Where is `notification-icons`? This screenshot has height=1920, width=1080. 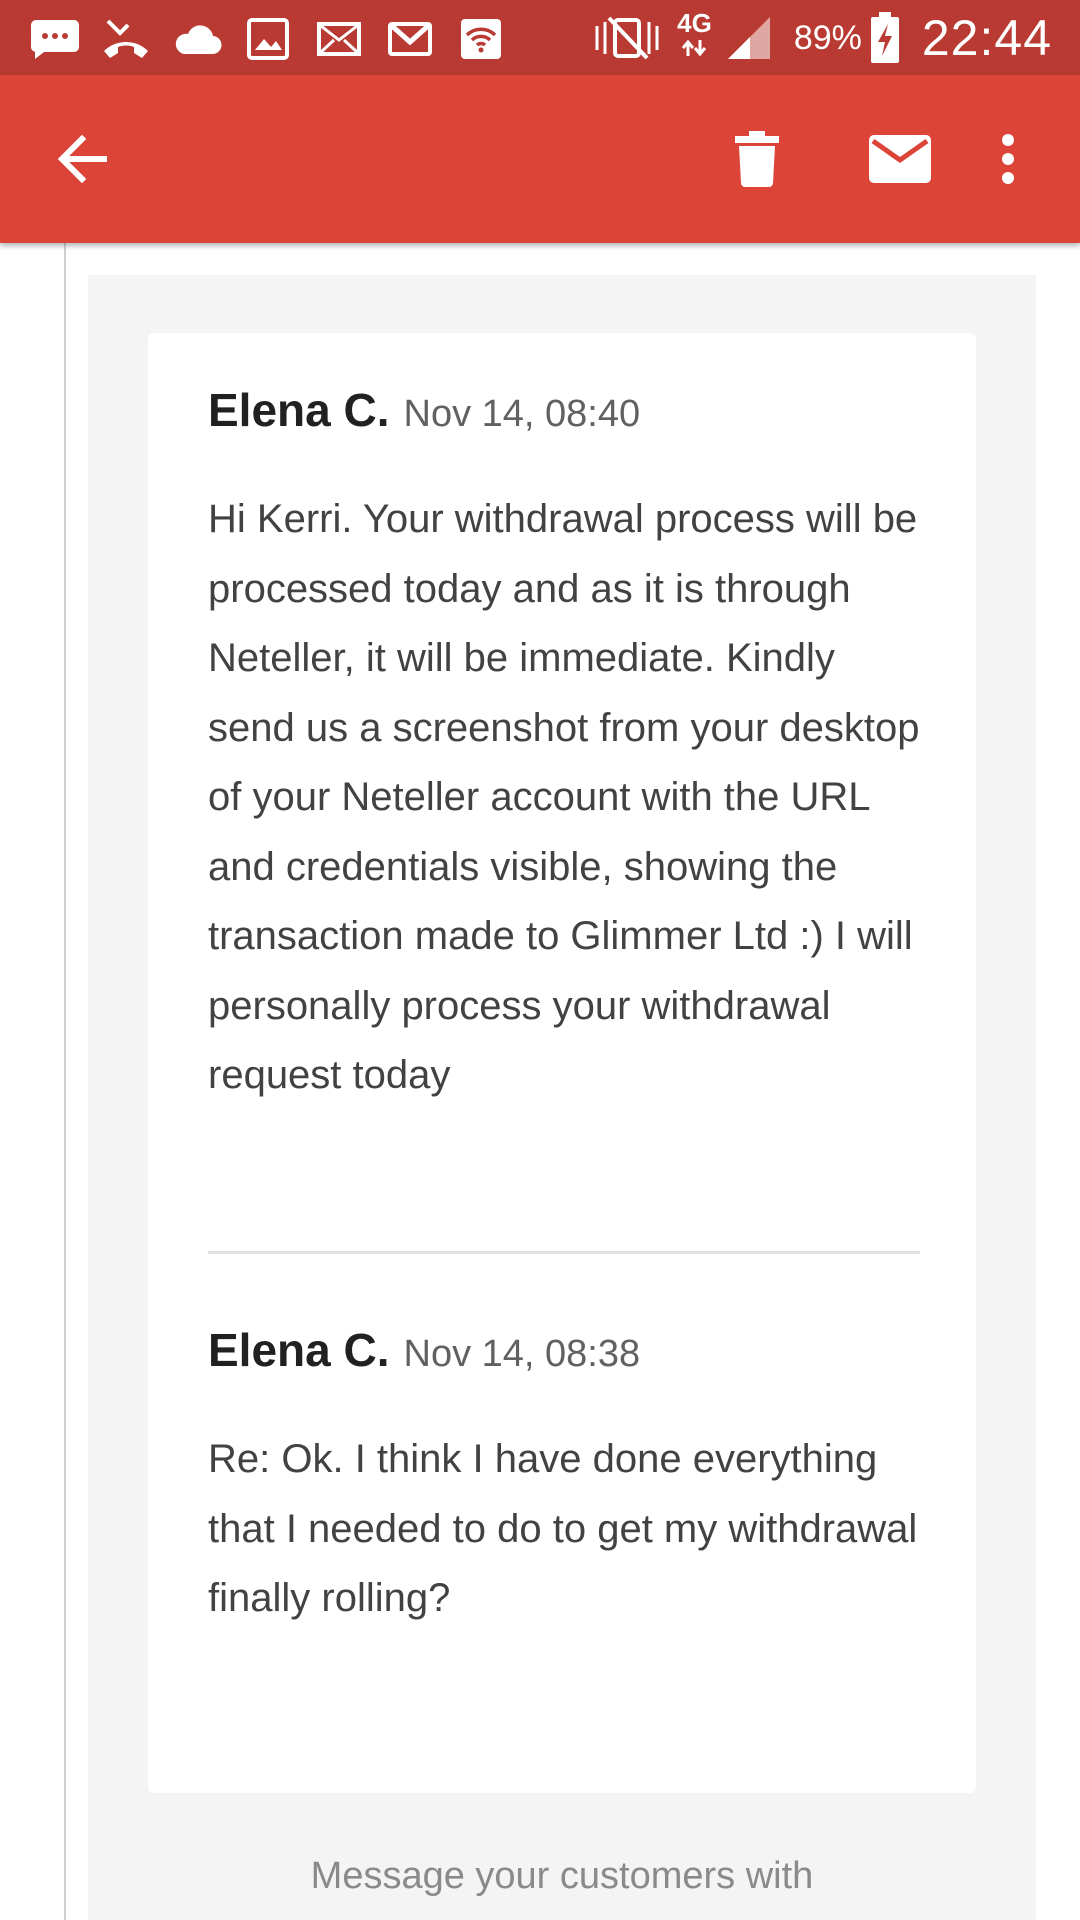
notification-icons is located at coordinates (278, 39).